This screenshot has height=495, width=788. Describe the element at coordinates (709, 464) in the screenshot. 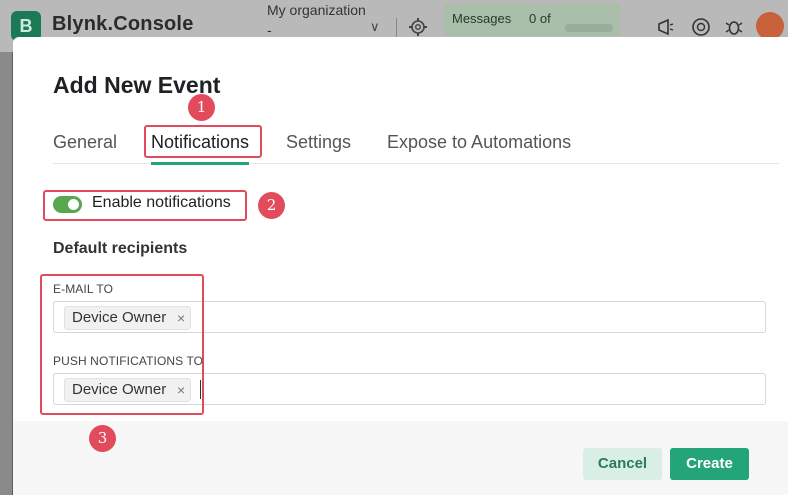

I see `create-button: Create` at that location.